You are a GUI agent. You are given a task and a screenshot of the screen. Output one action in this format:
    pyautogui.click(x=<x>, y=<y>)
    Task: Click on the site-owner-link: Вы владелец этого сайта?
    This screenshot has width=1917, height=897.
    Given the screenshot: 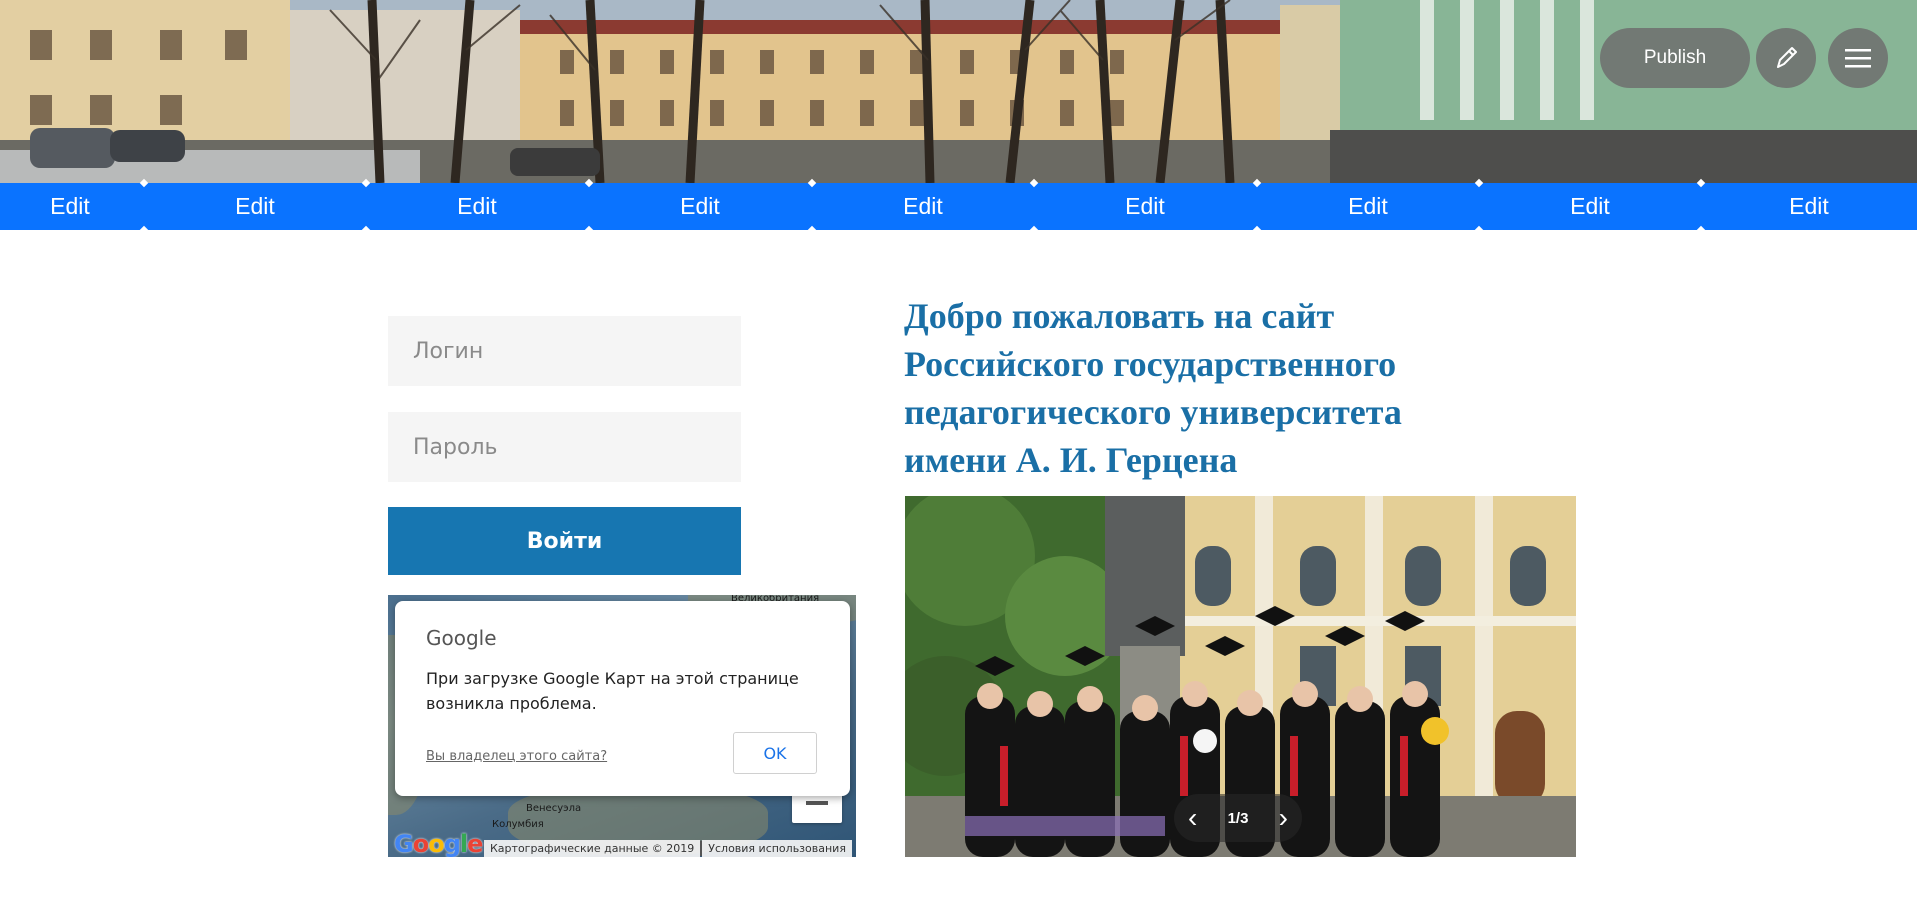 What is the action you would take?
    pyautogui.click(x=516, y=756)
    